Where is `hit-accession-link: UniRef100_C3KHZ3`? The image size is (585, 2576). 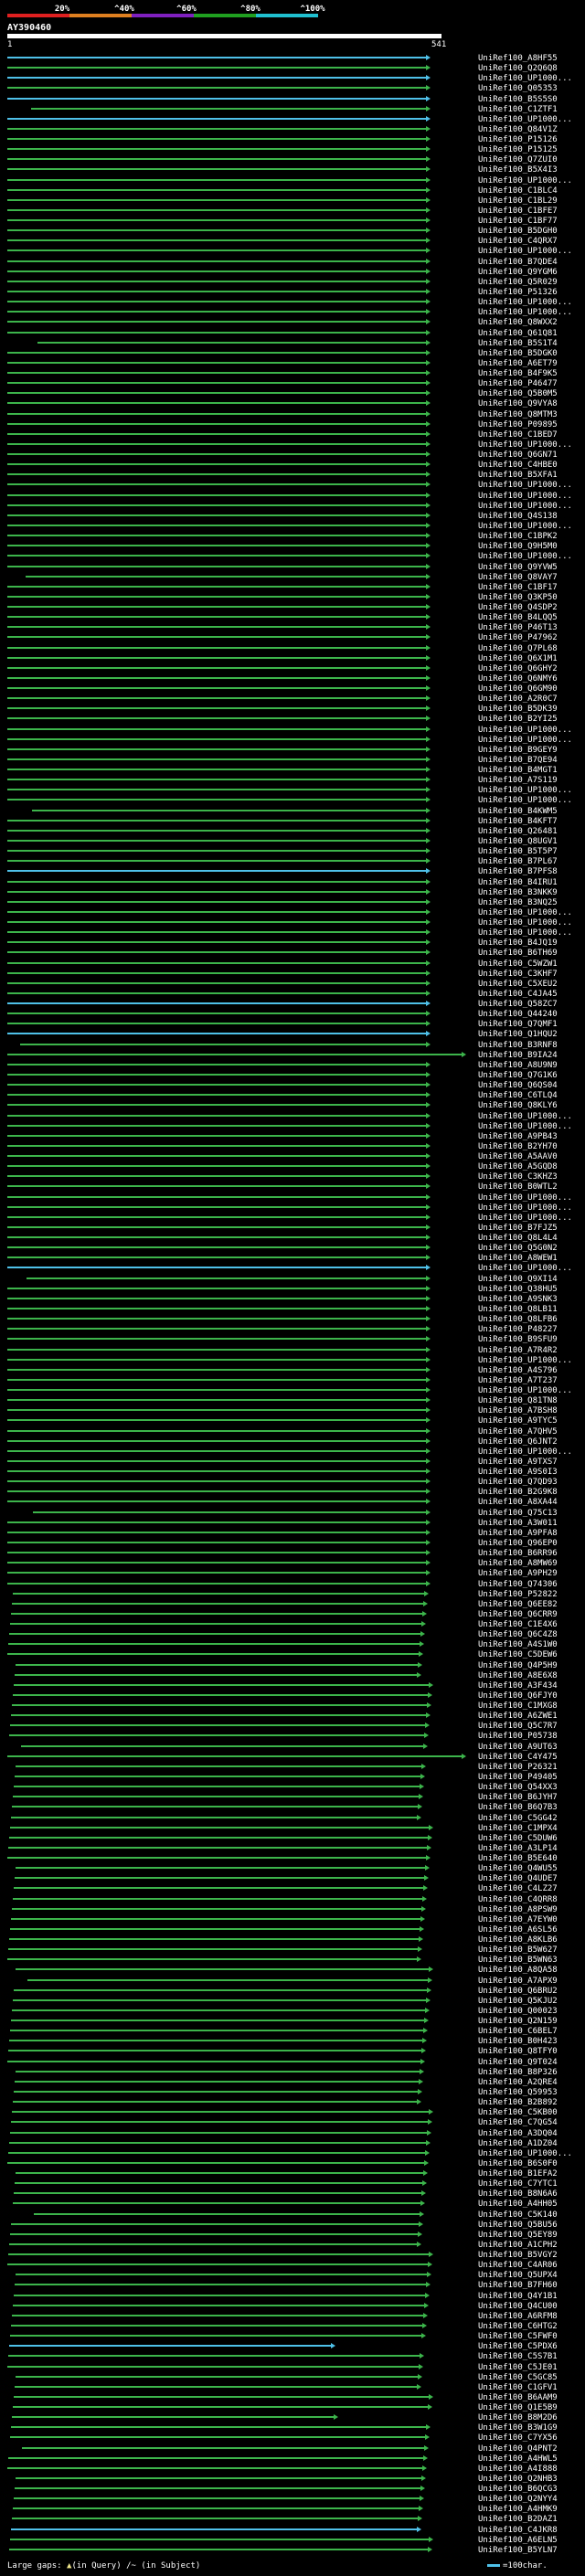 hit-accession-link: UniRef100_C3KHZ3 is located at coordinates (518, 1177).